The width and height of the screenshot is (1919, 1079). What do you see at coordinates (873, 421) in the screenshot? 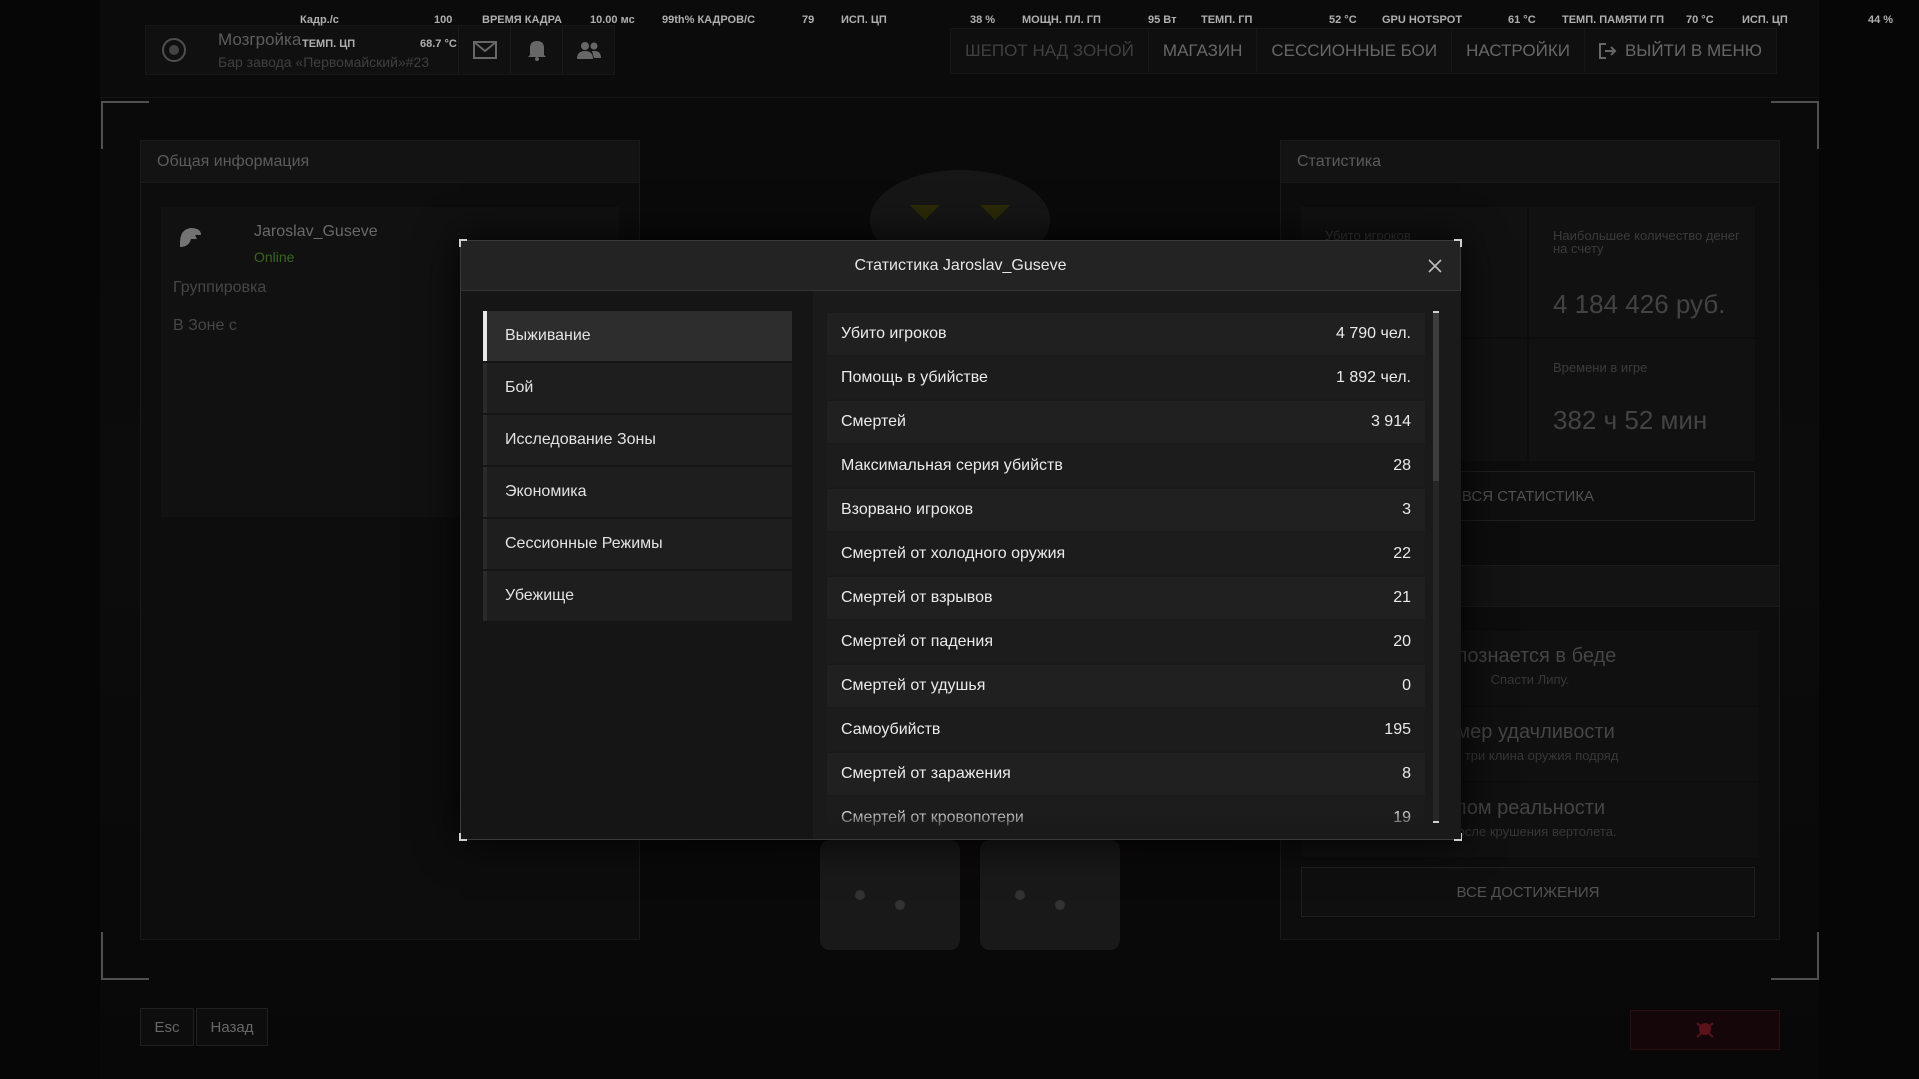
I see `stat-label: Смертей` at bounding box center [873, 421].